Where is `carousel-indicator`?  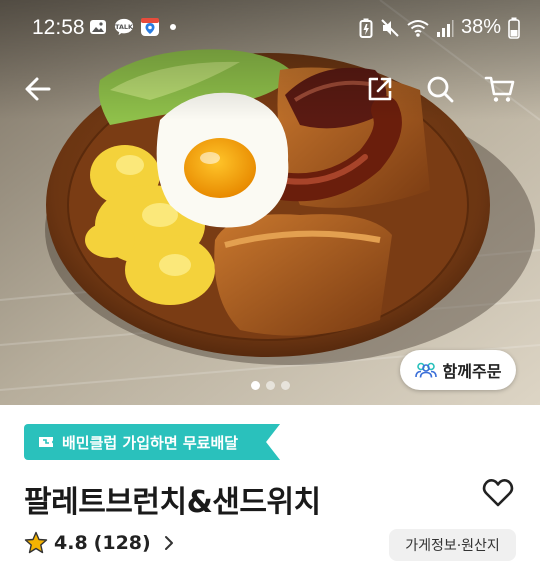
carousel-indicator is located at coordinates (270, 385).